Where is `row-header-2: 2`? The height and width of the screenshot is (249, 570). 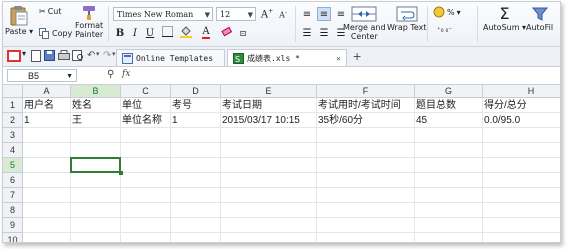
row-header-2: 2 is located at coordinates (13, 120).